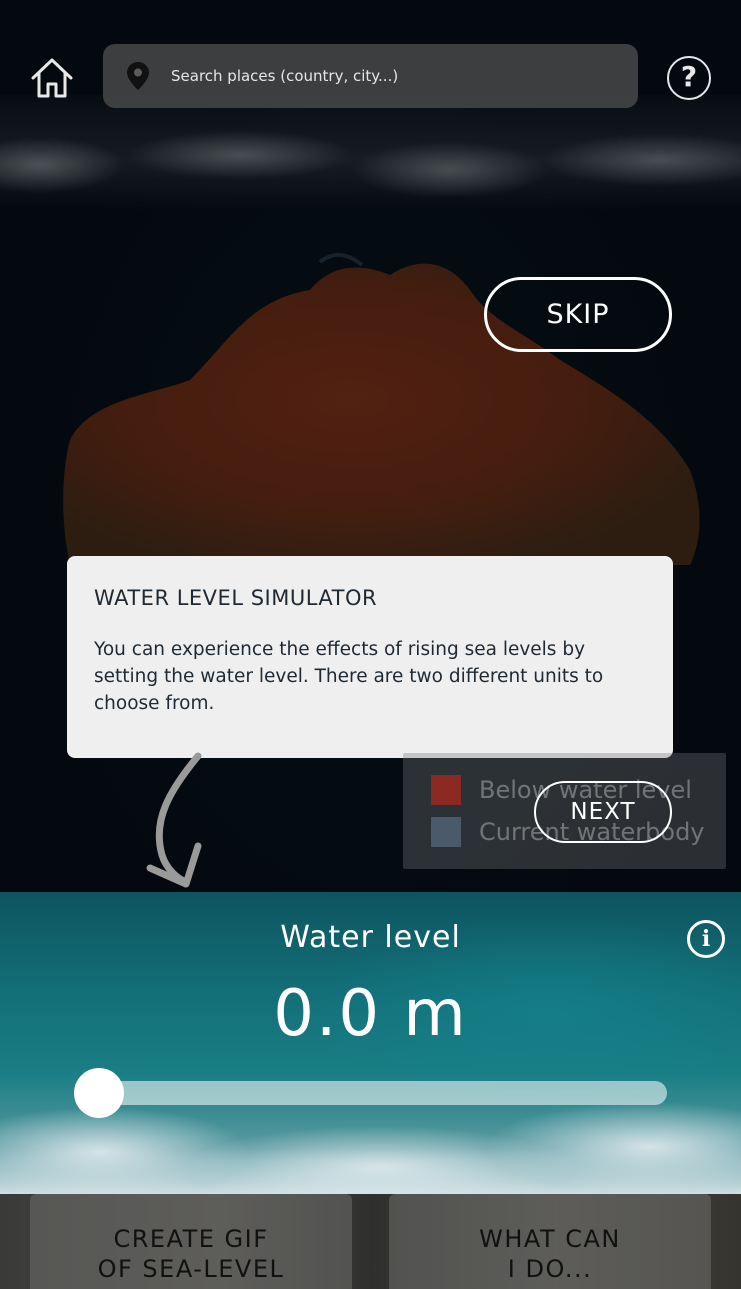  Describe the element at coordinates (138, 76) in the screenshot. I see `location-pin-icon` at that location.